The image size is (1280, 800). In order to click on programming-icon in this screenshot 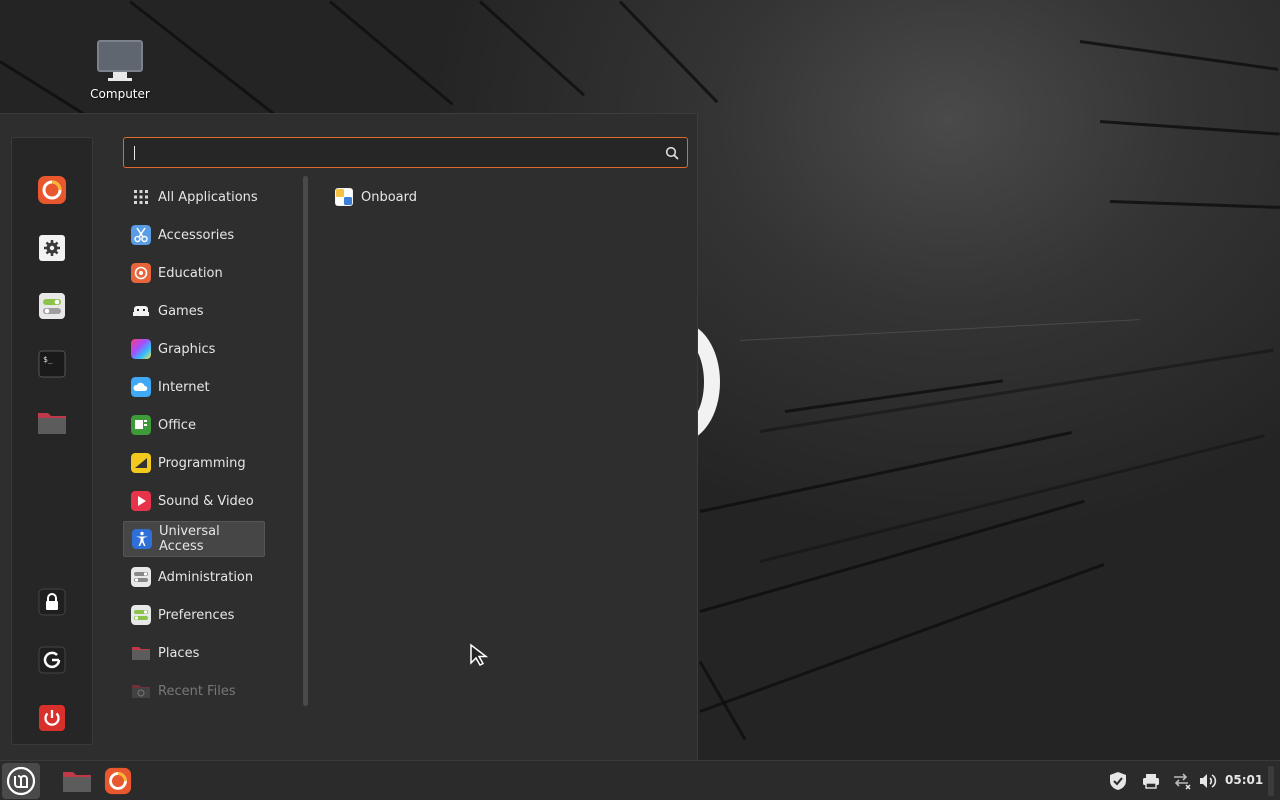, I will do `click(141, 463)`.